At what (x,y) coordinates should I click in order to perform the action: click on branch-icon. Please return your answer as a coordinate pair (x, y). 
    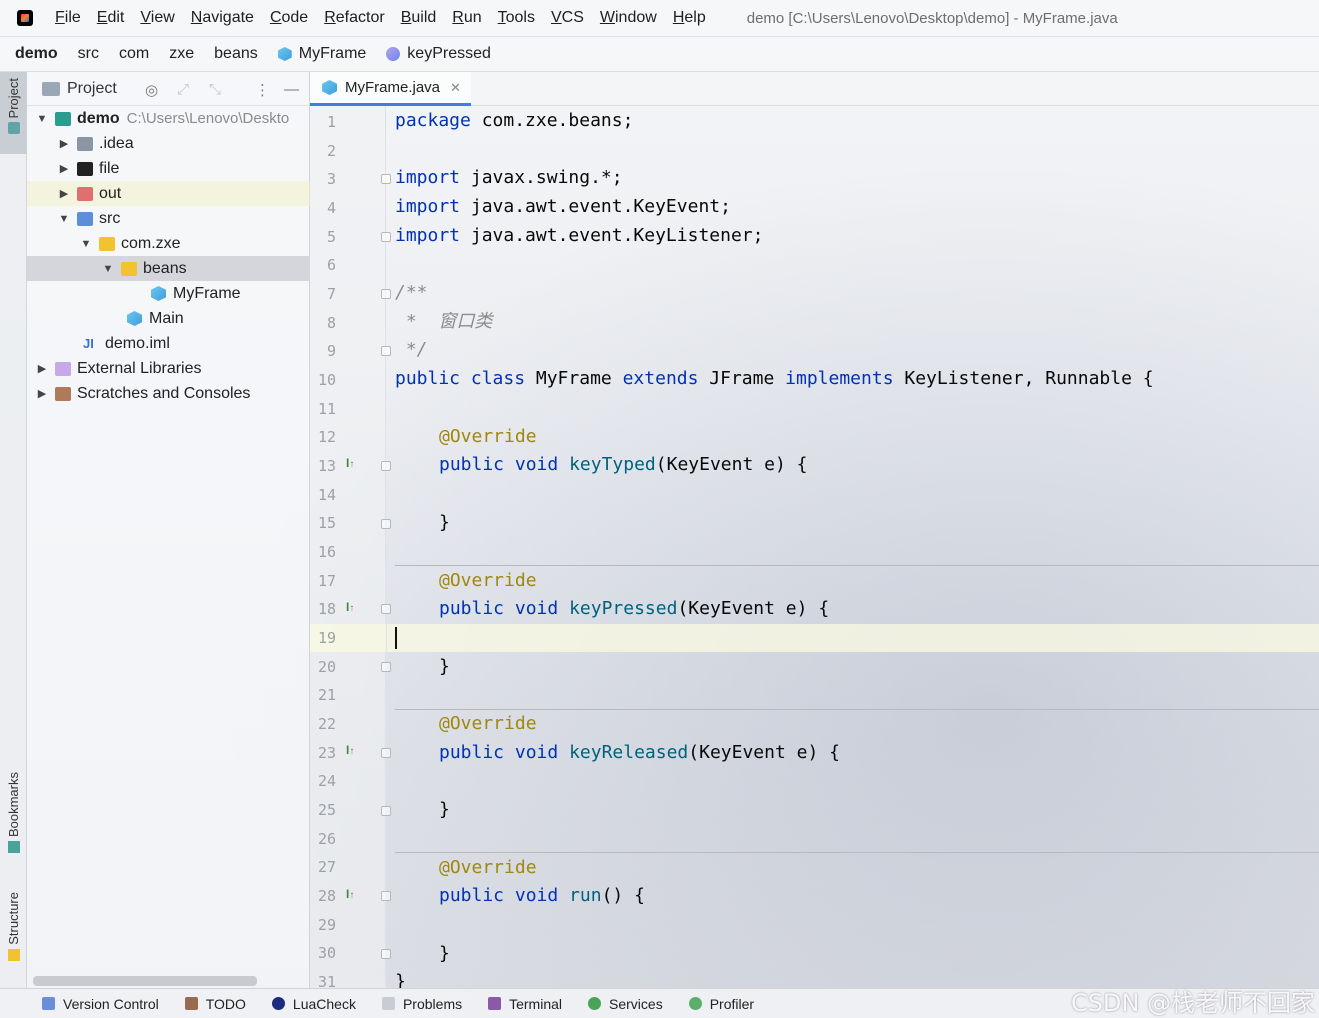
    Looking at the image, I should click on (48, 1003).